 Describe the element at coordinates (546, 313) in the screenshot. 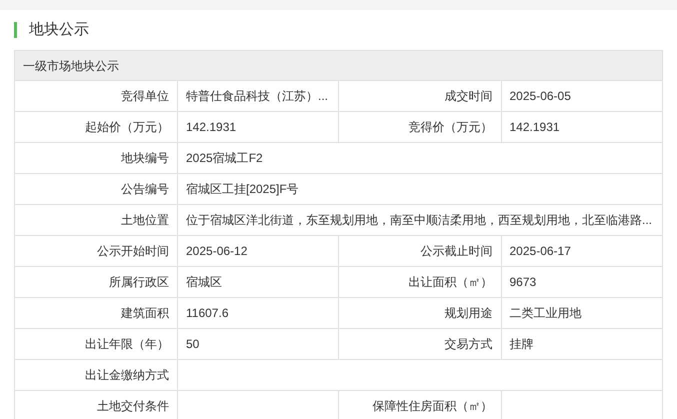

I see `field-value: 二类工业用地` at that location.